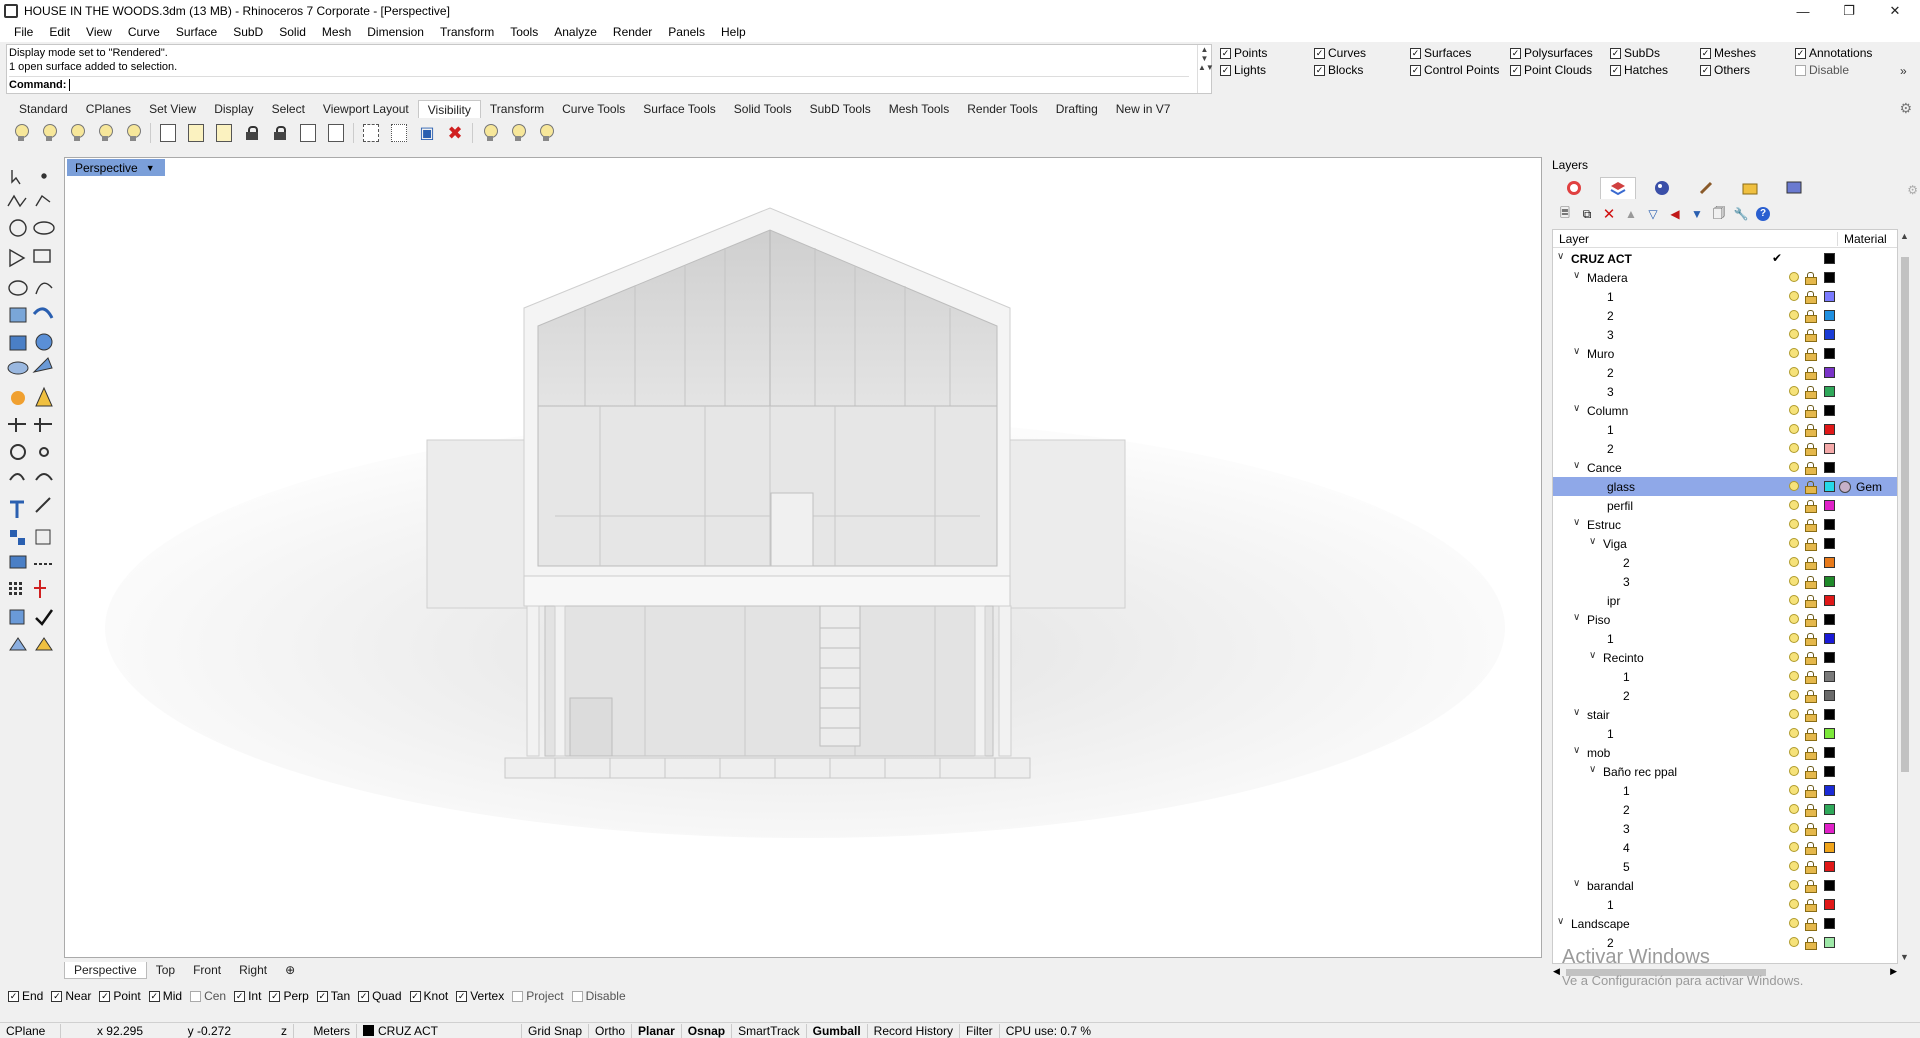 Image resolution: width=1920 pixels, height=1038 pixels. I want to click on show-points-icon, so click(371, 133).